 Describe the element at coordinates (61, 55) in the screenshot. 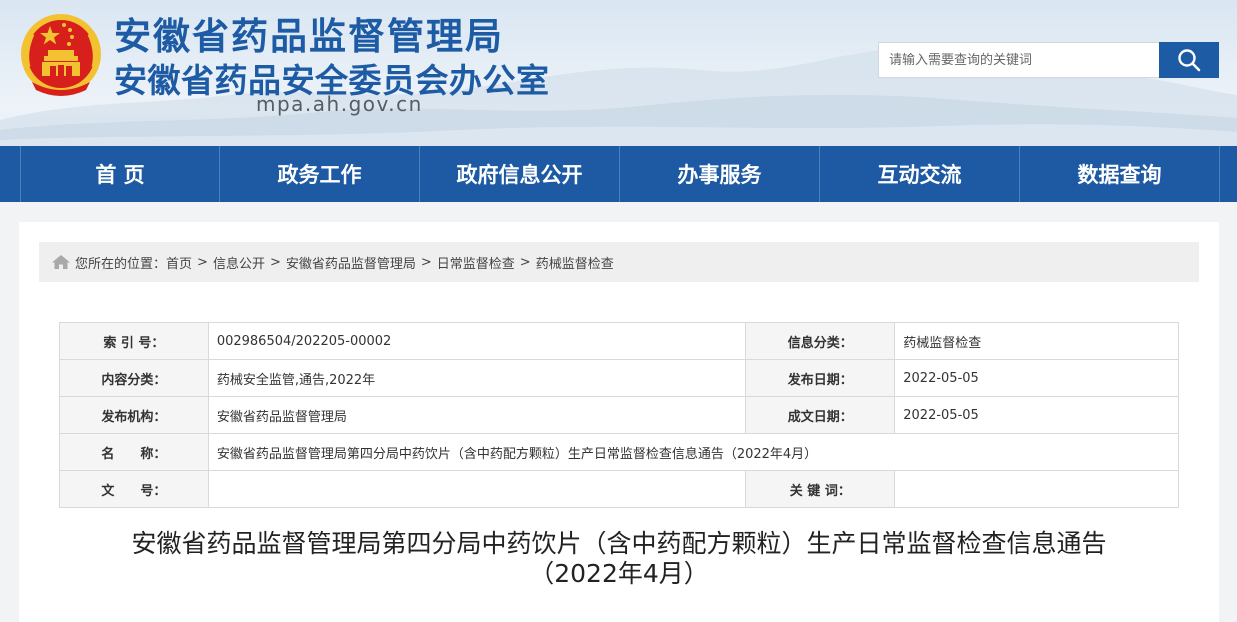

I see `national-emblem-icon` at that location.